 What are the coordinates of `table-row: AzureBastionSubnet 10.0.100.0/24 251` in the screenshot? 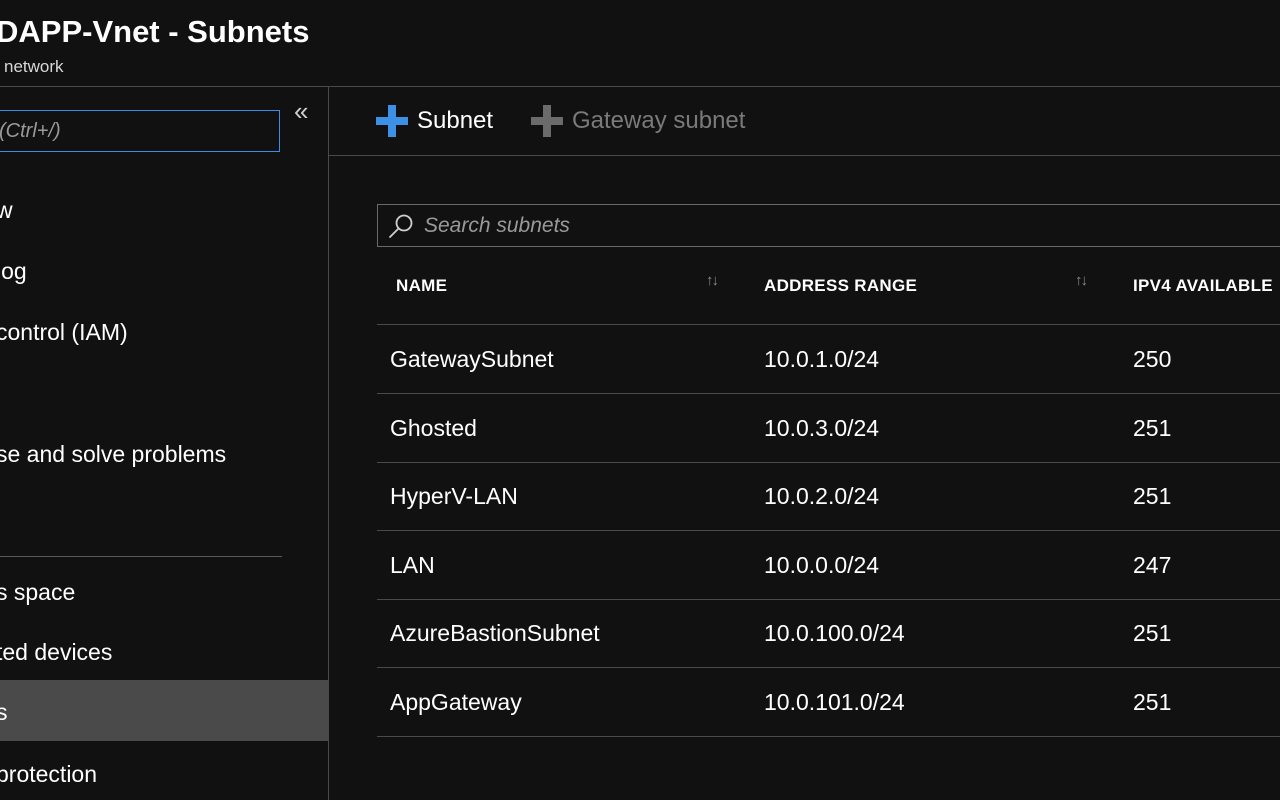 It's located at (828, 633).